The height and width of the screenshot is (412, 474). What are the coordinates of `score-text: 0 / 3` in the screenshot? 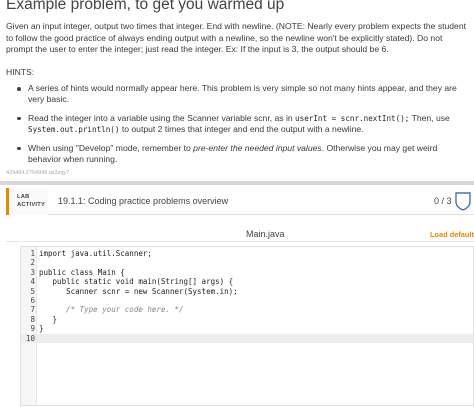 It's located at (443, 201).